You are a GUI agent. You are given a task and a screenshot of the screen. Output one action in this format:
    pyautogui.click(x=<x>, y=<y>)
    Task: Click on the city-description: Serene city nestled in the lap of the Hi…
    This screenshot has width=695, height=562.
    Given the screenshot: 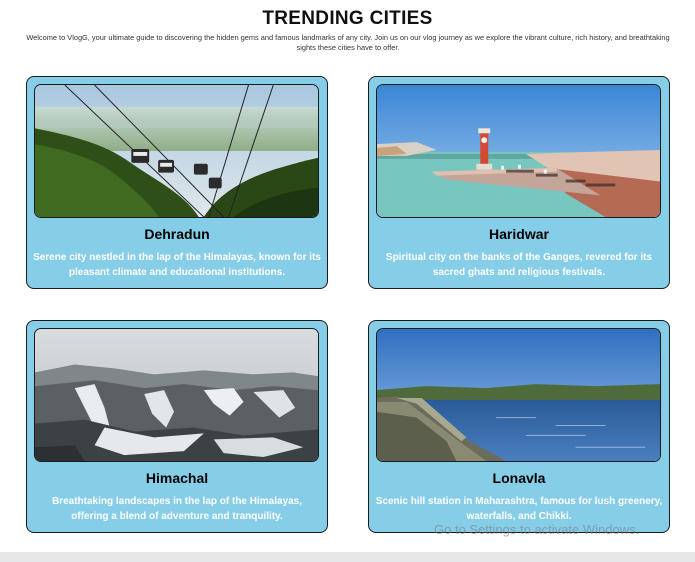 What is the action you would take?
    pyautogui.click(x=177, y=265)
    